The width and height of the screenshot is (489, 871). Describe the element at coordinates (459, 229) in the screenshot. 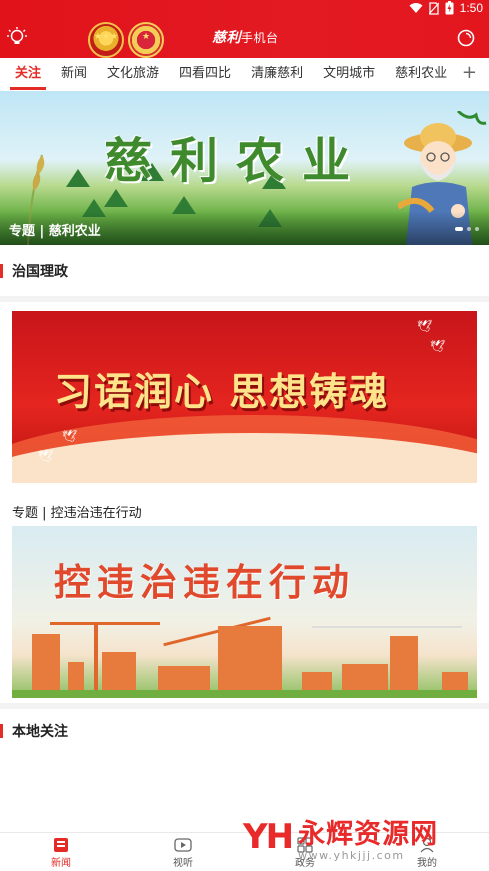

I see `carousel-dot-active` at that location.